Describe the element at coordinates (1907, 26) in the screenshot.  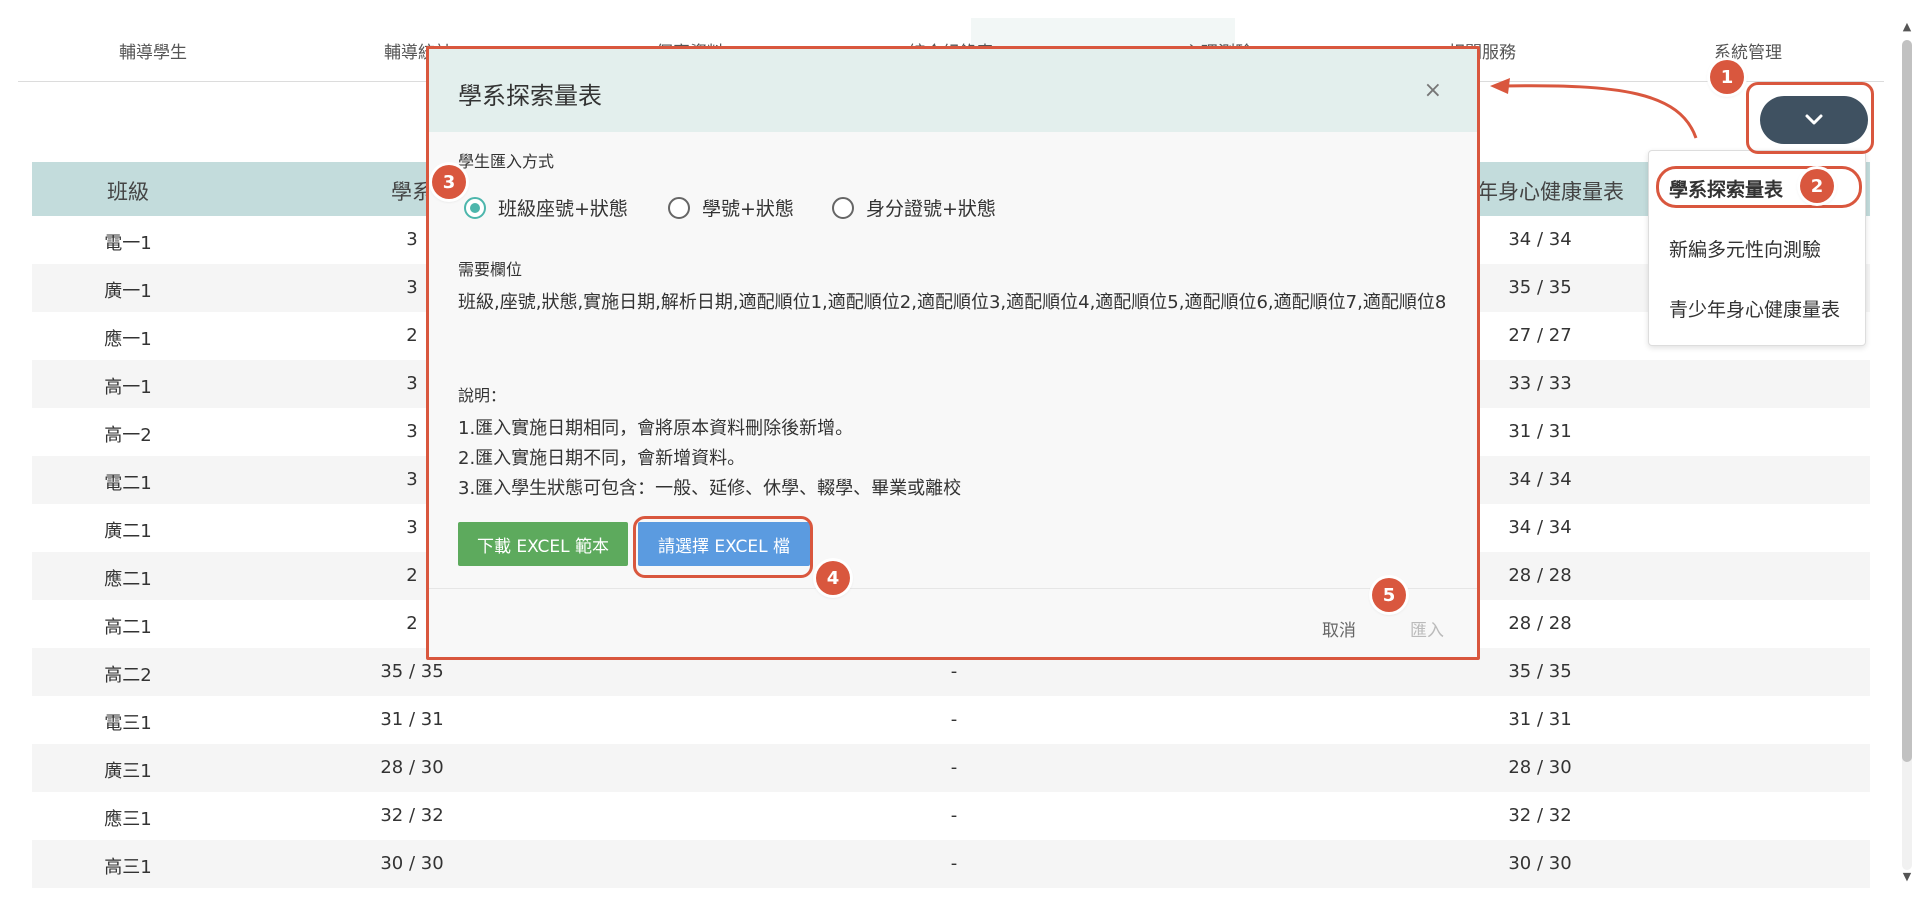
I see `scroll-up-arrow-icon: ▲` at that location.